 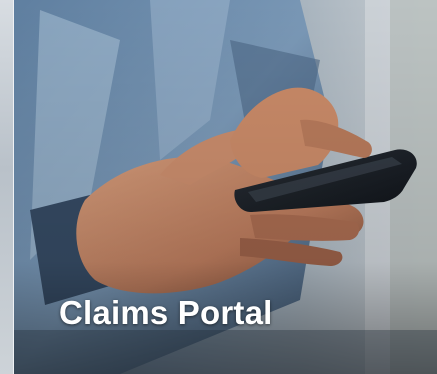 I want to click on banner-title: Claims Portal, so click(x=166, y=312).